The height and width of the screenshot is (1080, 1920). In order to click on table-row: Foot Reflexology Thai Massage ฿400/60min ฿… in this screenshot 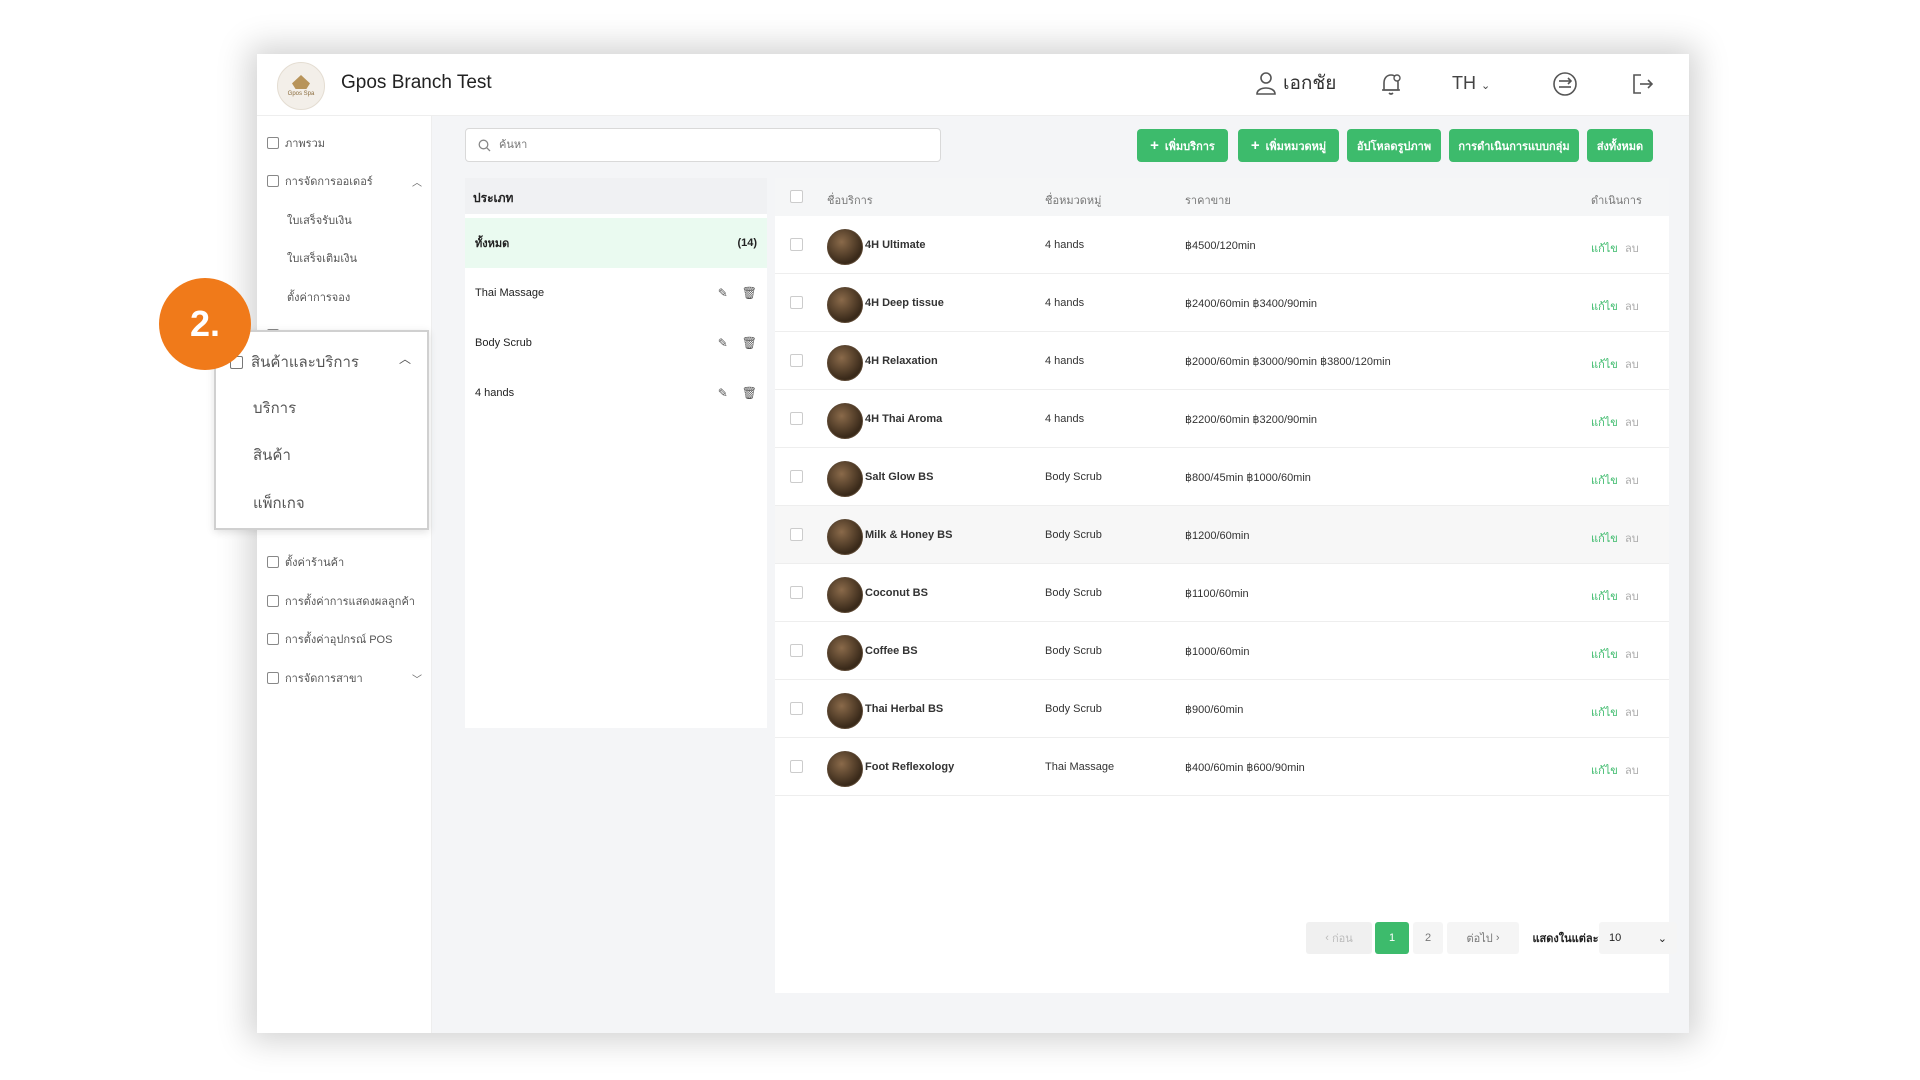, I will do `click(1222, 767)`.